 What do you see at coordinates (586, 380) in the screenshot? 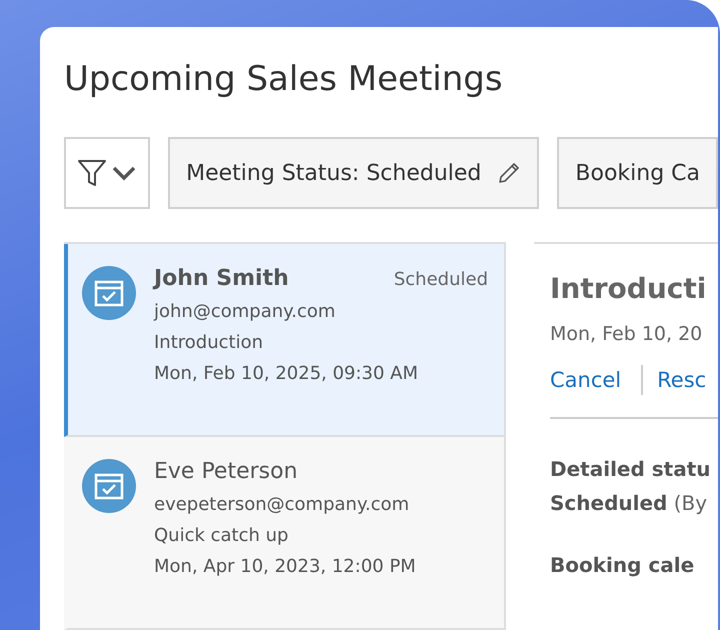
I see `action-link: Cancel` at bounding box center [586, 380].